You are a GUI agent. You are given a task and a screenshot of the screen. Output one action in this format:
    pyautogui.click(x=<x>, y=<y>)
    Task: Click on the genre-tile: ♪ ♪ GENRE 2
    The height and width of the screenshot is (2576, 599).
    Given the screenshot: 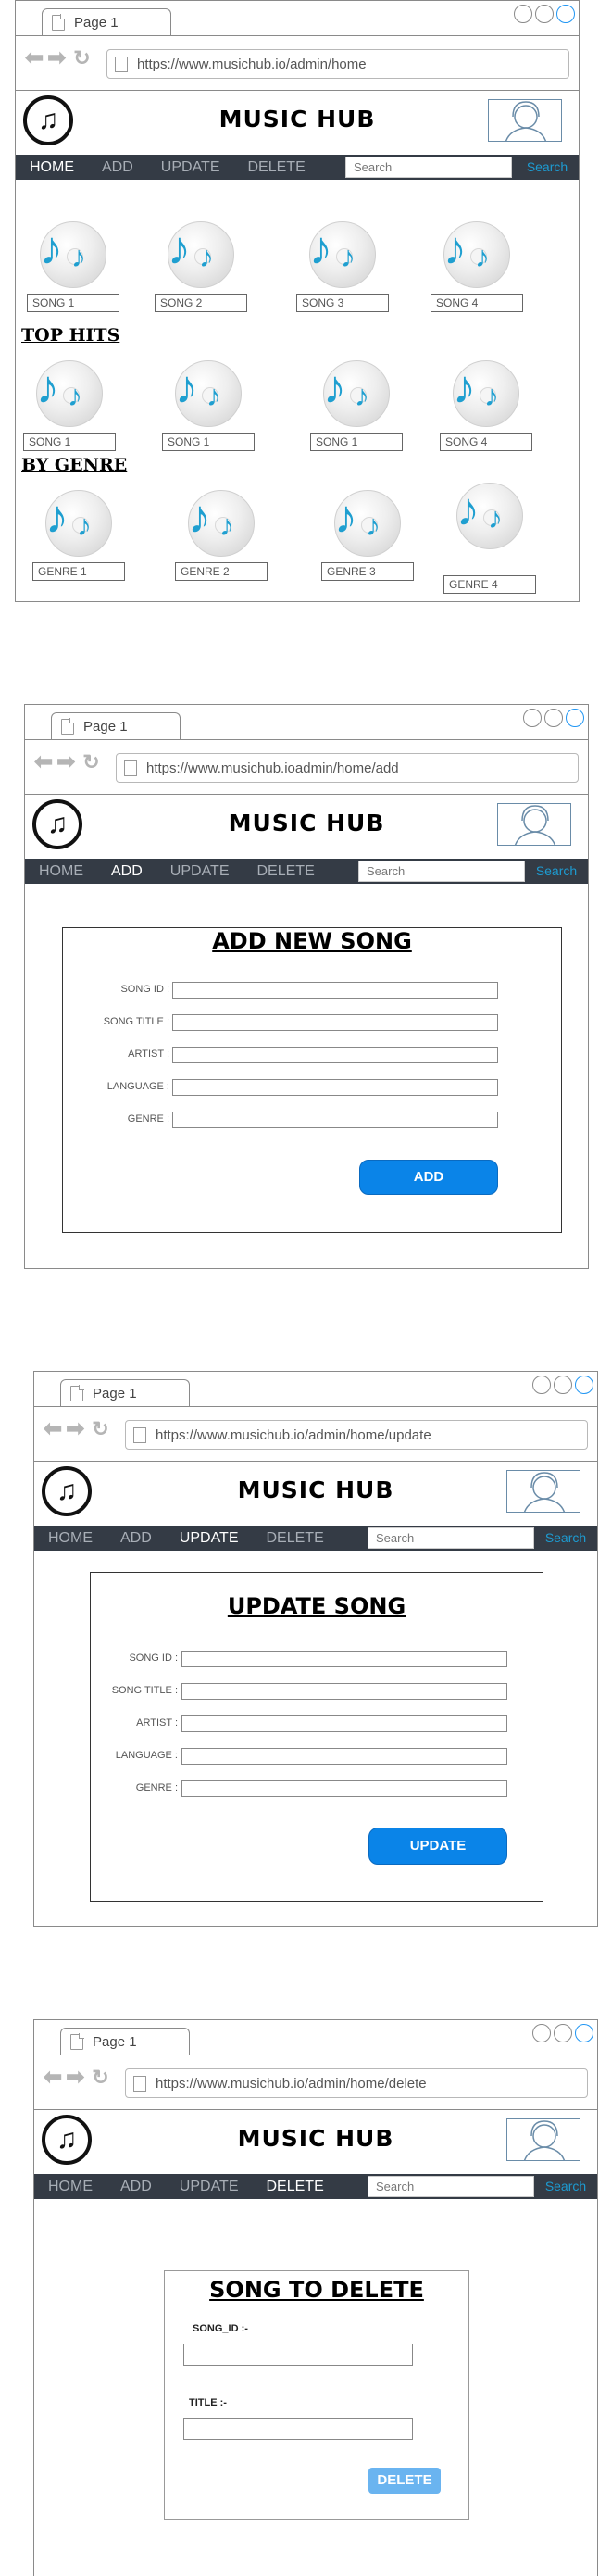 What is the action you would take?
    pyautogui.click(x=221, y=536)
    